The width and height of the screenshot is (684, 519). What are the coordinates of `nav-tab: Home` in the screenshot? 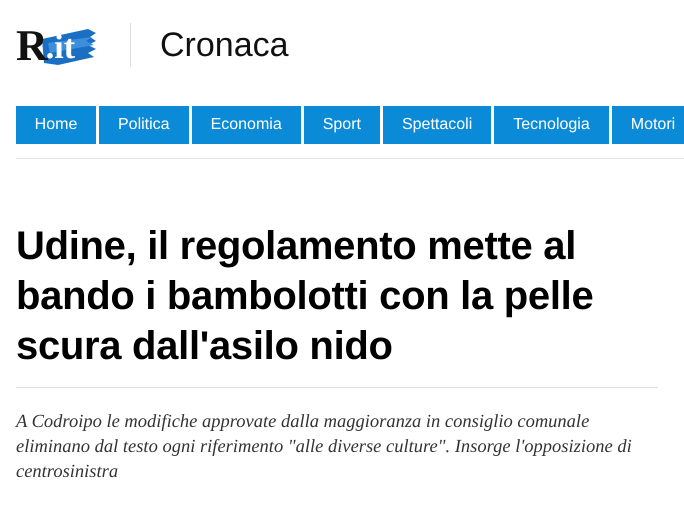 It's located at (56, 125).